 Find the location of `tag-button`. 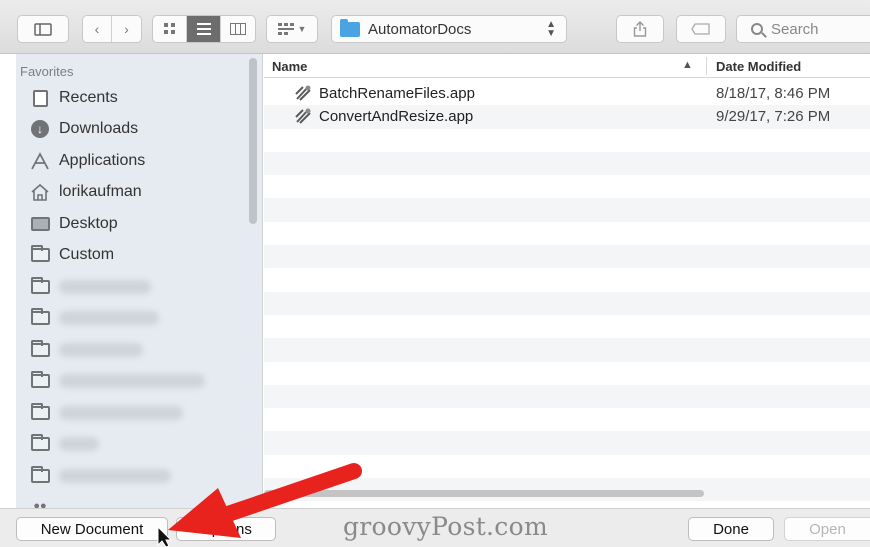

tag-button is located at coordinates (701, 29).